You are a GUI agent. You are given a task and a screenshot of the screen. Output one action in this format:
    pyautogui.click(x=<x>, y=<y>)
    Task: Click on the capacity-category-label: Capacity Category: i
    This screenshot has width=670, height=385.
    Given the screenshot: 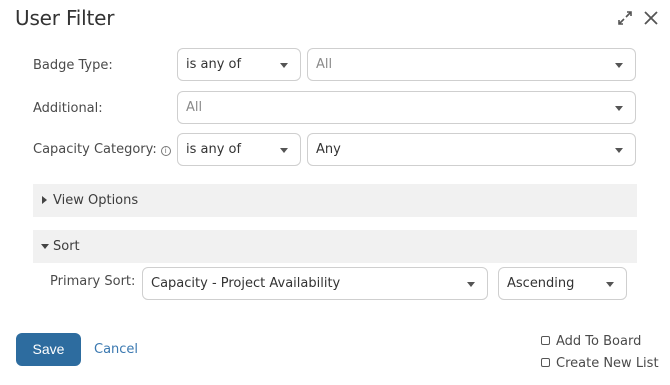 What is the action you would take?
    pyautogui.click(x=102, y=149)
    